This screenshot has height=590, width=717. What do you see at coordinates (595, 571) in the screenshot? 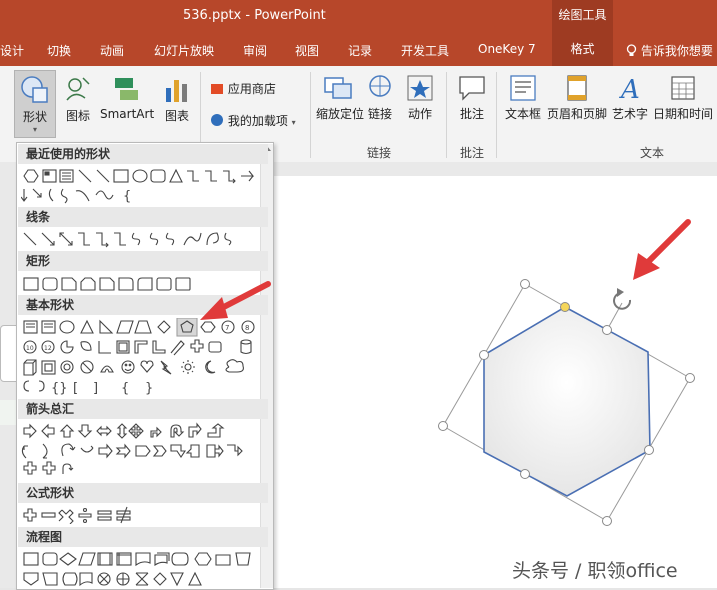
I see `watermark: 头条号 / 职领office` at bounding box center [595, 571].